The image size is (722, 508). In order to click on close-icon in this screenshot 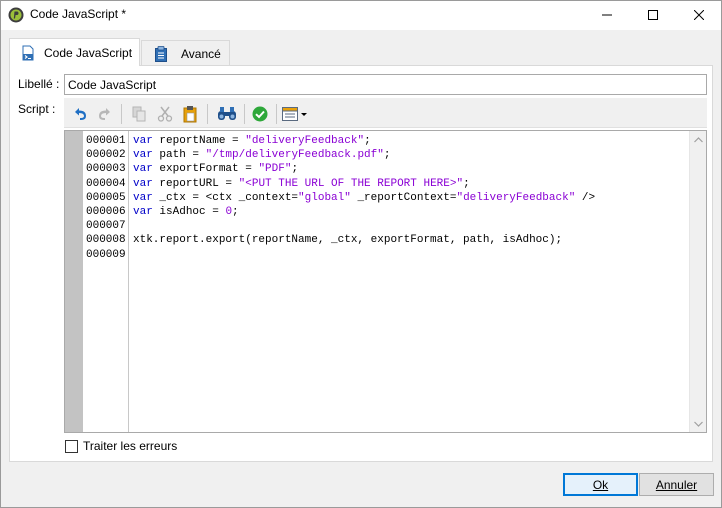, I will do `click(699, 15)`.